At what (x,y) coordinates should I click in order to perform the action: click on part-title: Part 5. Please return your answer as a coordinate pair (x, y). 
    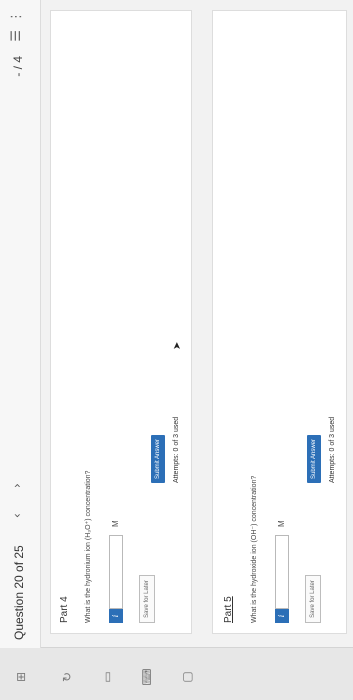
    Looking at the image, I should click on (228, 609).